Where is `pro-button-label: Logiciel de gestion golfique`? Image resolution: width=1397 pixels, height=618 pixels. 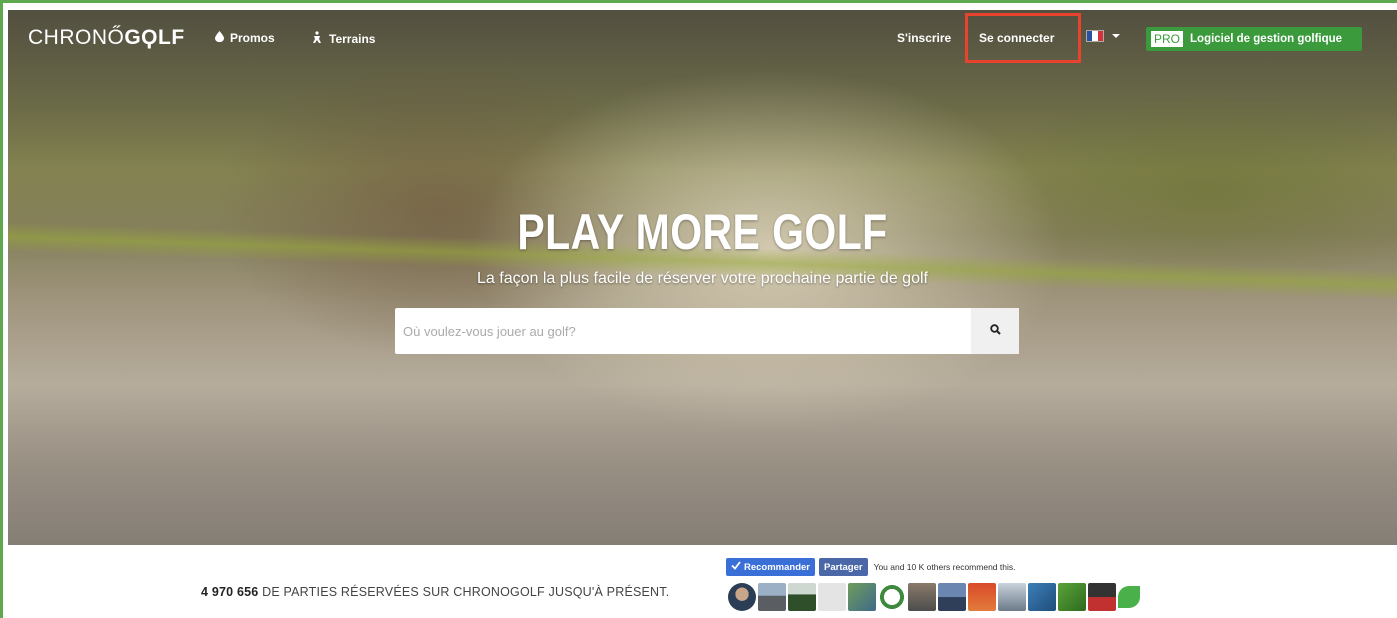 pro-button-label: Logiciel de gestion golfique is located at coordinates (1266, 39).